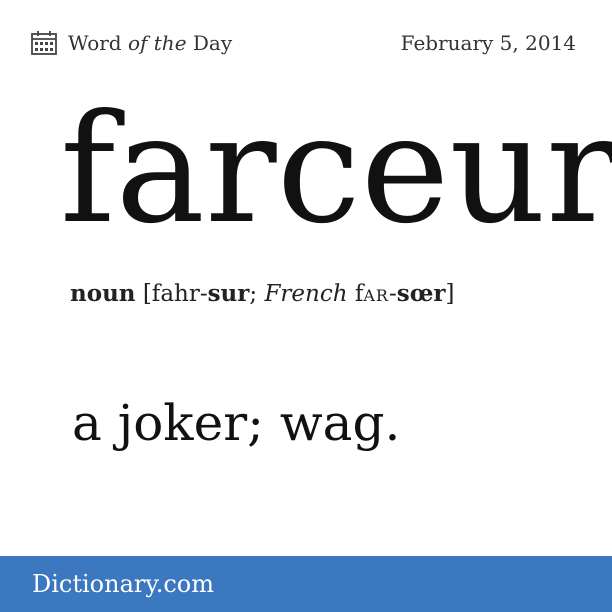  Describe the element at coordinates (303, 43) in the screenshot. I see `header: Word of the Day February 5, 2014` at that location.